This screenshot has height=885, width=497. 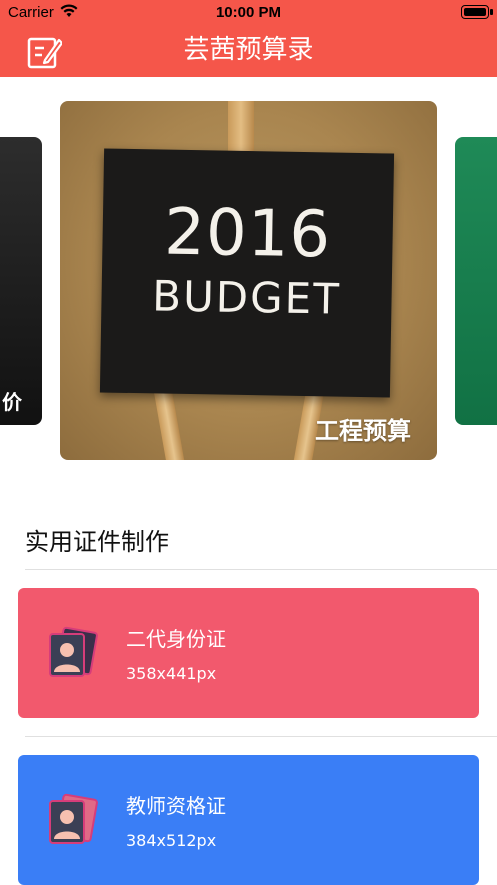 I want to click on board-word: BUDGET, so click(x=246, y=297).